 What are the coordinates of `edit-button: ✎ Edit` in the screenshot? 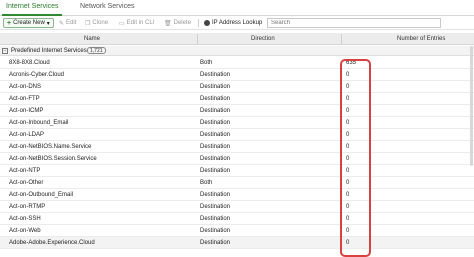 It's located at (67, 23).